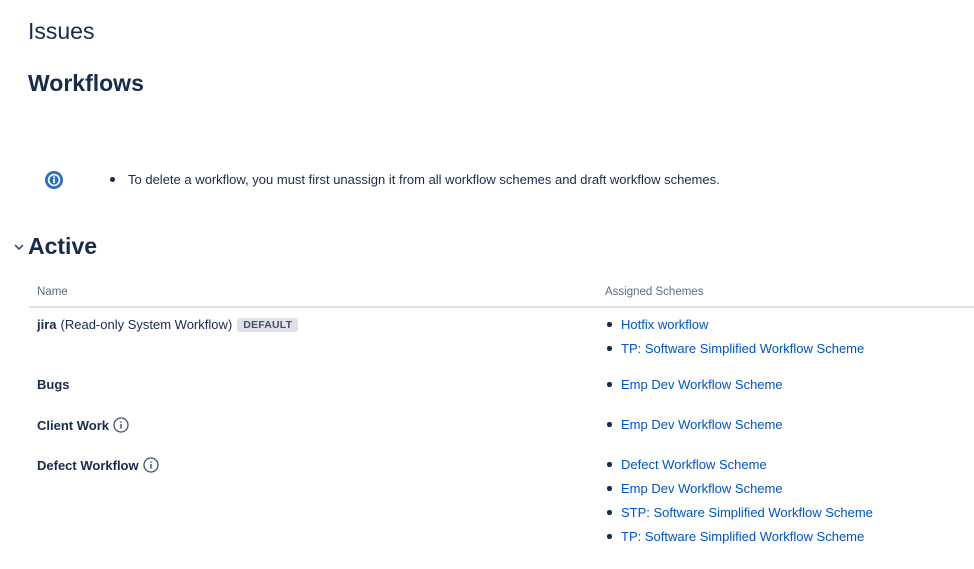 This screenshot has height=569, width=974. Describe the element at coordinates (146, 324) in the screenshot. I see `workflow-description: (Read-only System Workflow)` at that location.